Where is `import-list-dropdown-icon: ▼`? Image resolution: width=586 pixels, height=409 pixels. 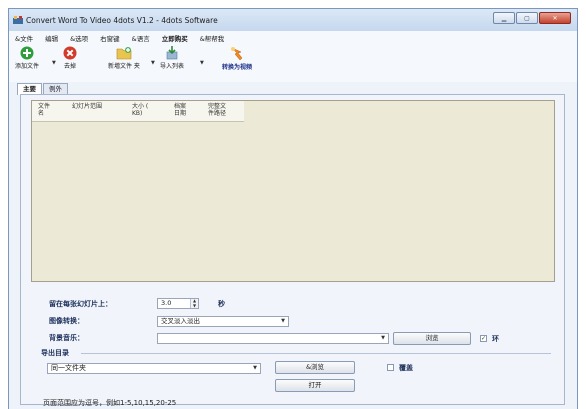 import-list-dropdown-icon: ▼ is located at coordinates (202, 63).